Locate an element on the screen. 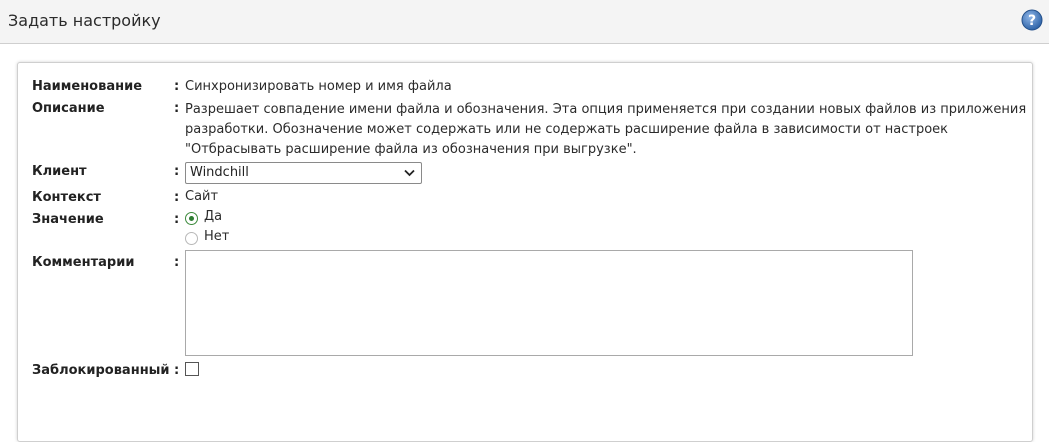  radio-no-label: Нет is located at coordinates (216, 236).